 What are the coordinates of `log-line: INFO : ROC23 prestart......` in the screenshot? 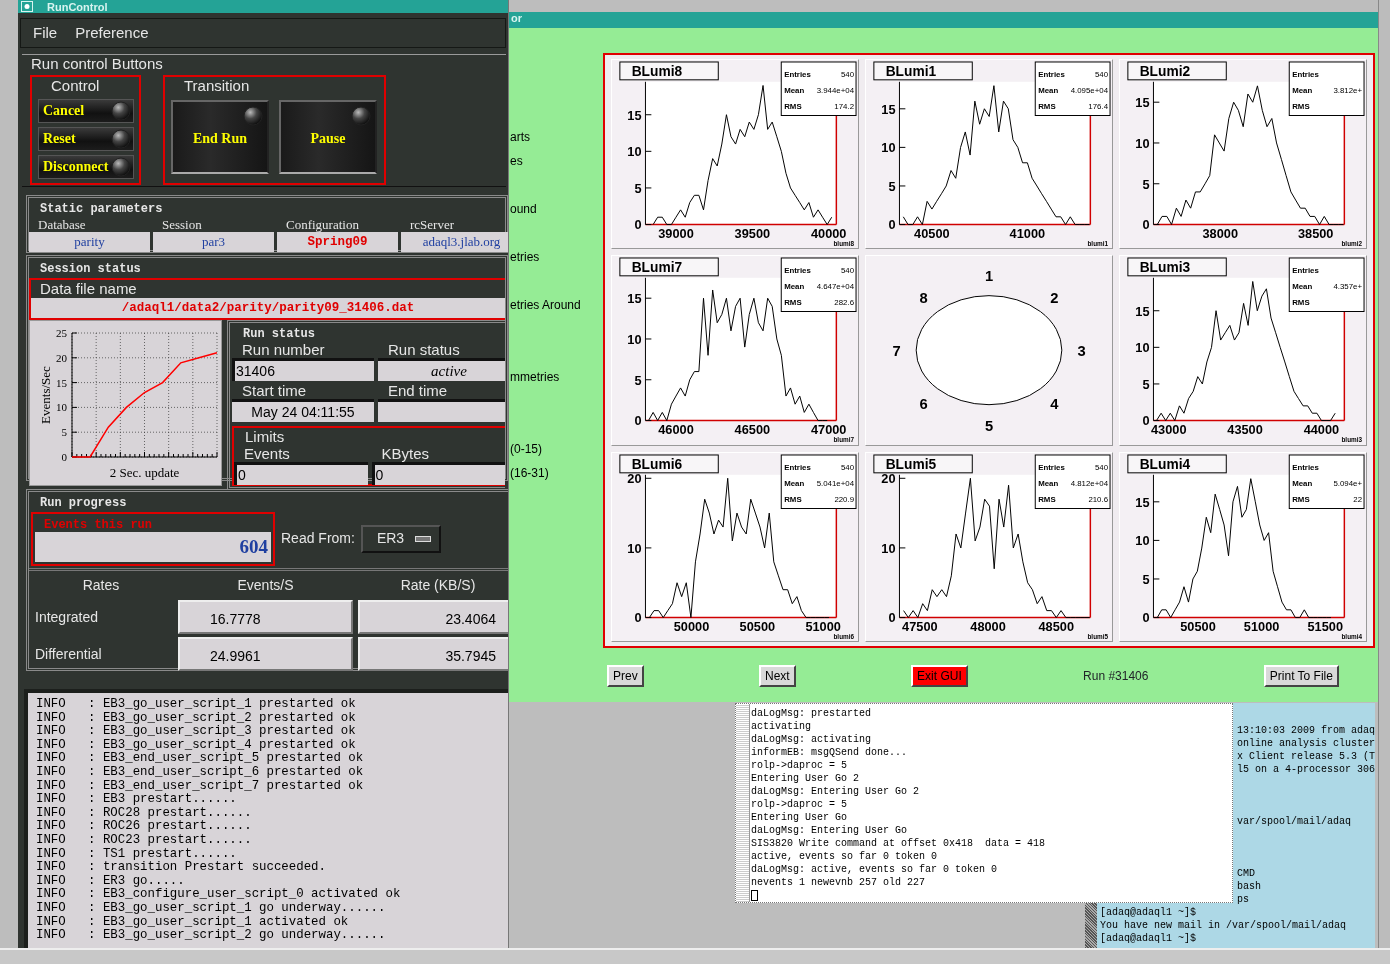 It's located at (144, 840).